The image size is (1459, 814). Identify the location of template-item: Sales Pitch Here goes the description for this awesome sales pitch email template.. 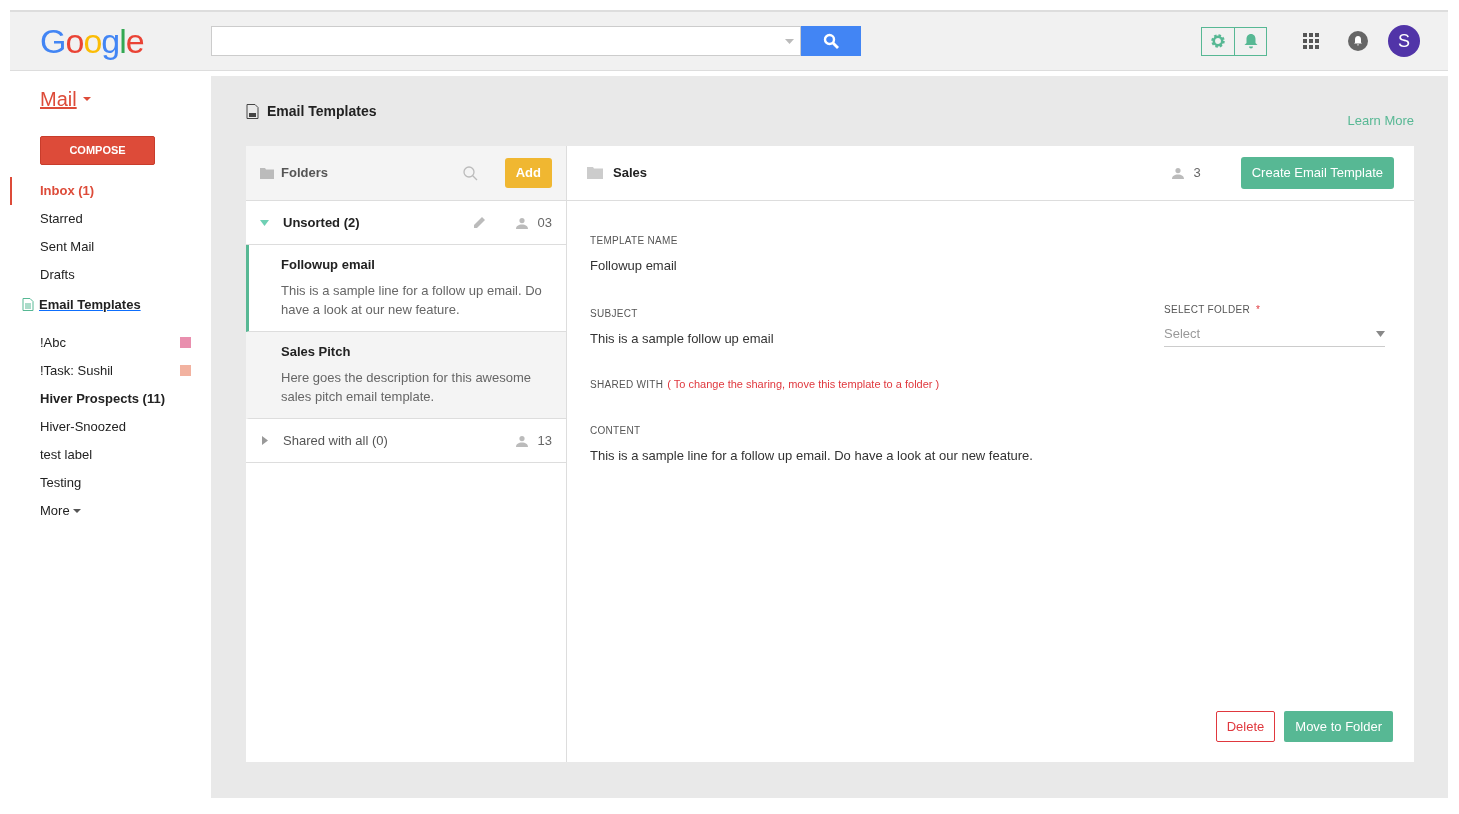
(406, 375).